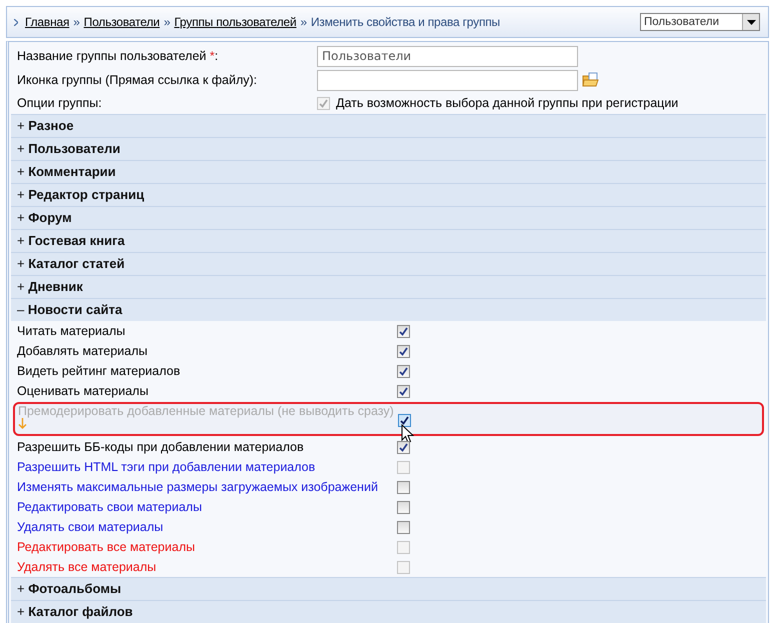 This screenshot has width=775, height=623. Describe the element at coordinates (82, 351) in the screenshot. I see `permission-label: Добавлять материалы` at that location.